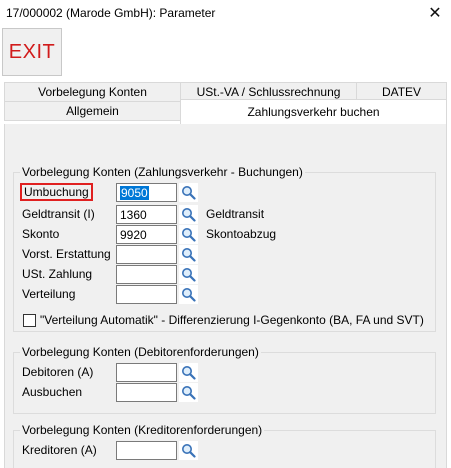 This screenshot has height=468, width=451. I want to click on verteilung-automatik-checkbox, so click(29, 320).